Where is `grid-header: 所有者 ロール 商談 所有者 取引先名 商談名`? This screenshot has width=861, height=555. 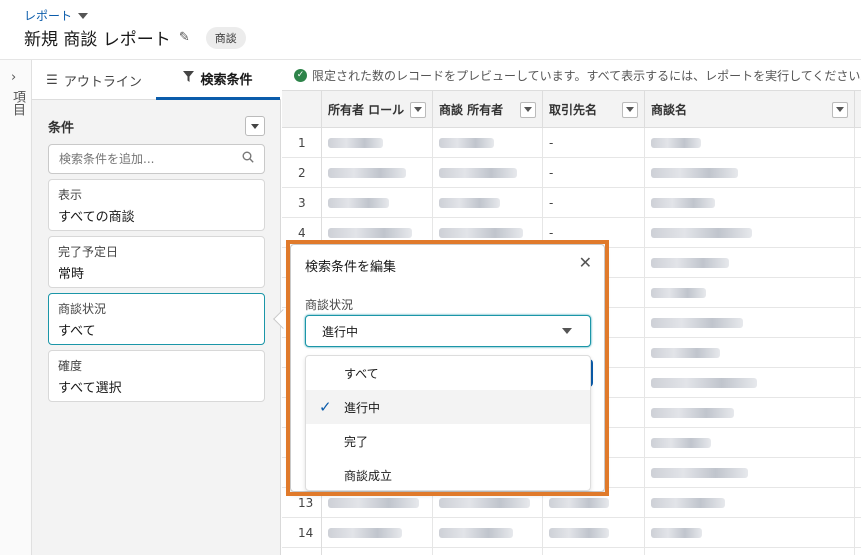 grid-header: 所有者 ロール 商談 所有者 取引先名 商談名 is located at coordinates (571, 109).